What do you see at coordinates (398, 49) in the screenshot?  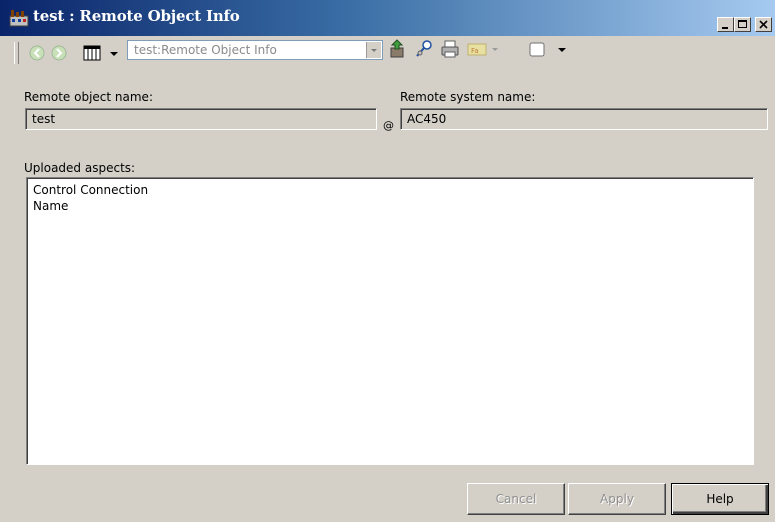 I see `upload-icon` at bounding box center [398, 49].